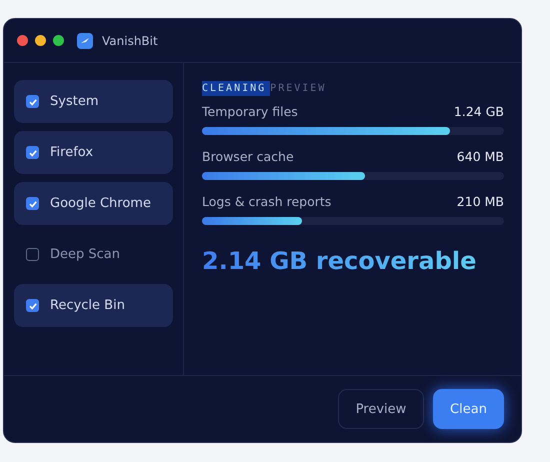  What do you see at coordinates (22, 40) in the screenshot?
I see `close-icon` at bounding box center [22, 40].